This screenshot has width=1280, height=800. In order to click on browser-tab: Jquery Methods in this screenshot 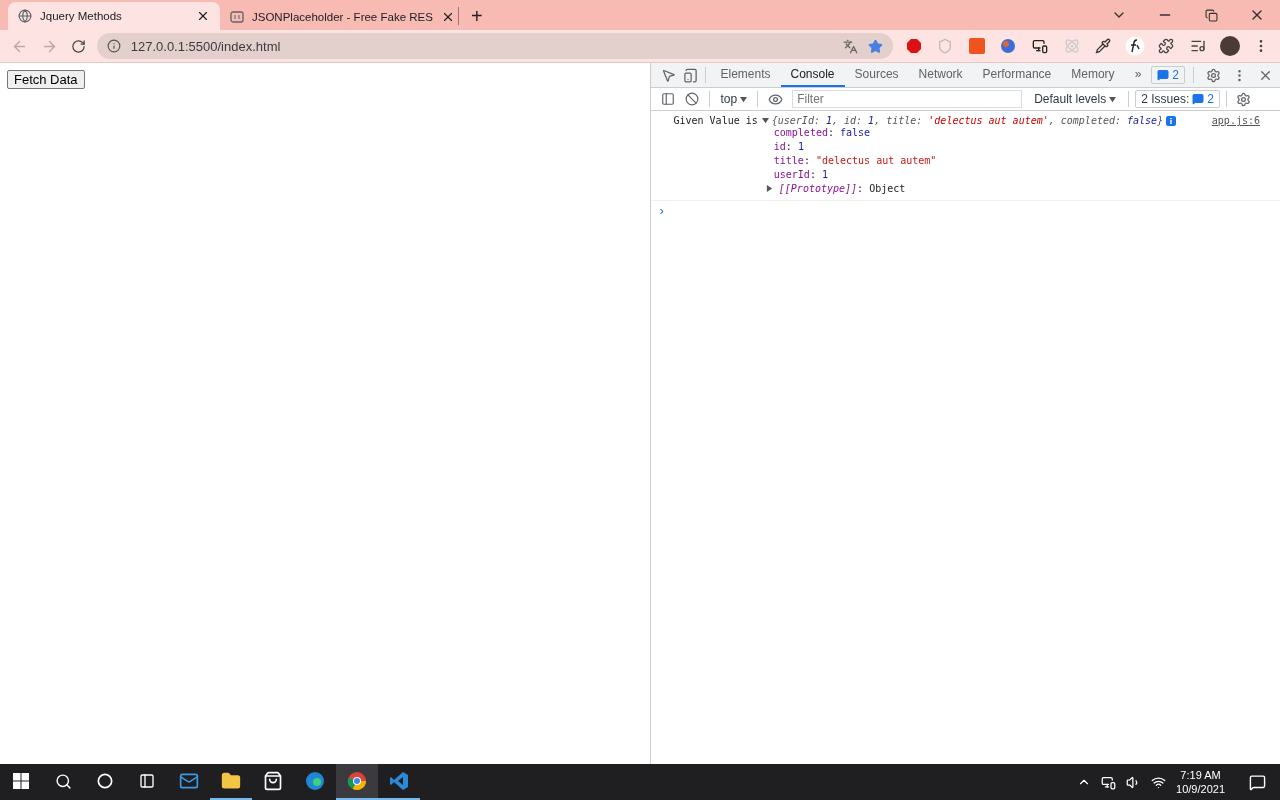, I will do `click(114, 16)`.